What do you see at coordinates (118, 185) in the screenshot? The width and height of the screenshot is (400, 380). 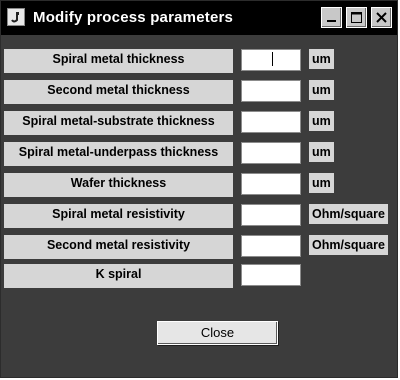 I see `param-label: Wafer thickness` at bounding box center [118, 185].